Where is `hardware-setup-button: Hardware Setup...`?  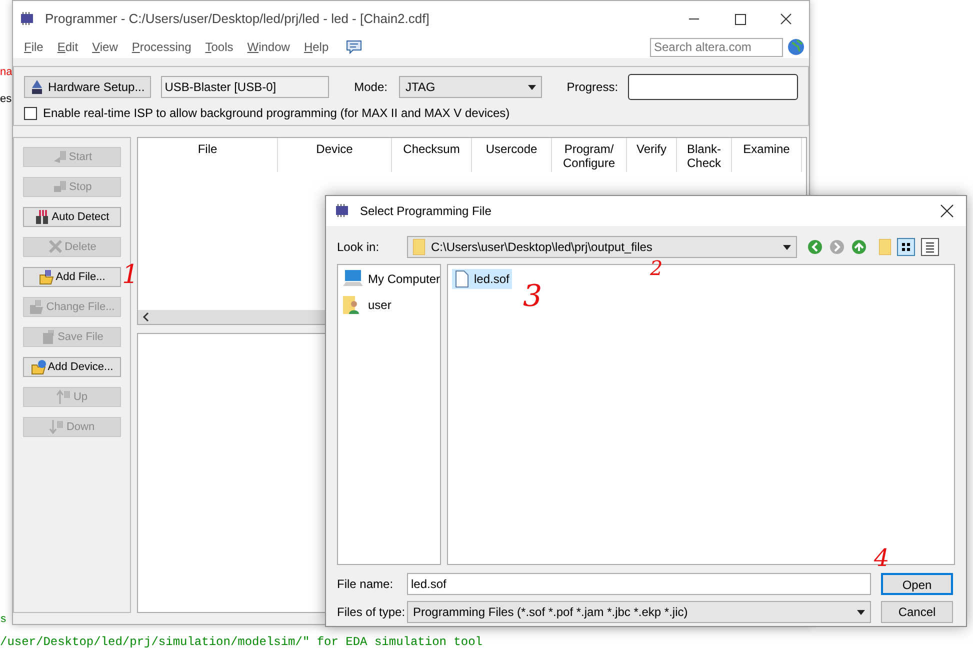 hardware-setup-button: Hardware Setup... is located at coordinates (87, 87).